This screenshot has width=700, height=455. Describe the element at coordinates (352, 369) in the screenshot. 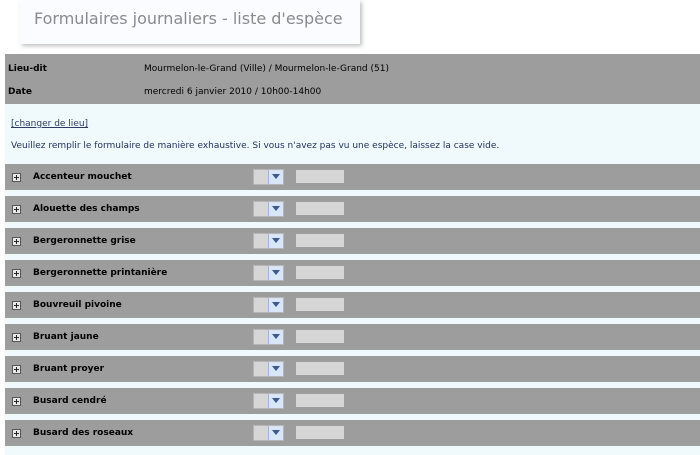

I see `species-row: Bruant proyer` at that location.